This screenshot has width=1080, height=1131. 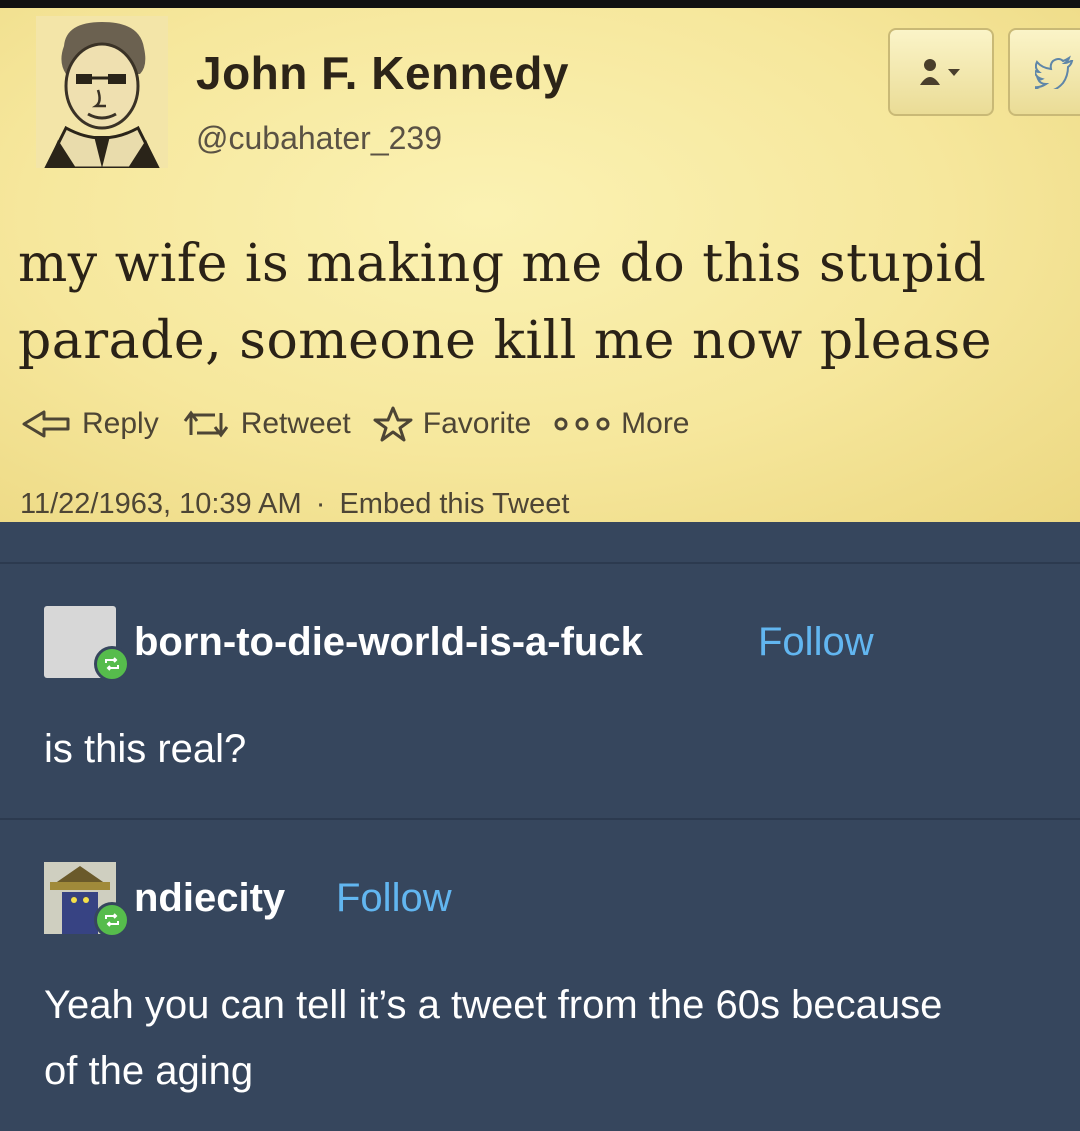 I want to click on twitter-bird-icon, so click(x=1054, y=72).